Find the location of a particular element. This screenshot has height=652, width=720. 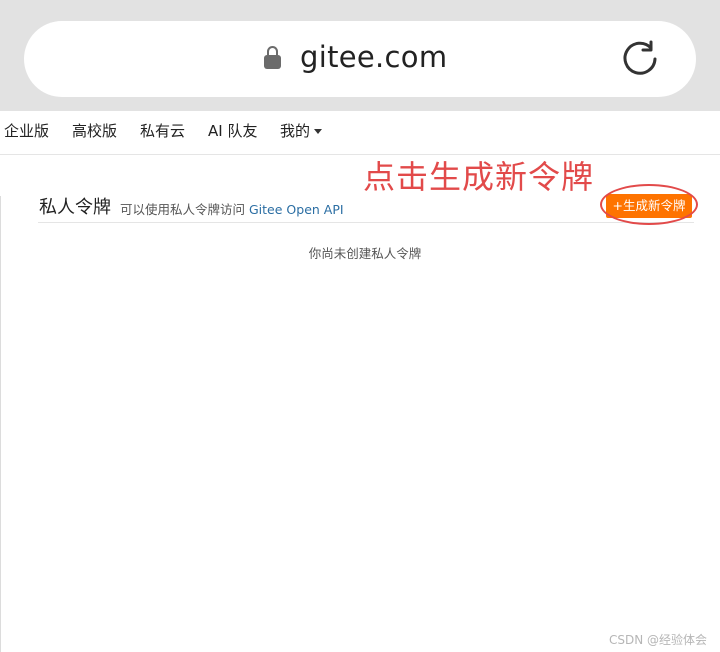

caret-down-icon is located at coordinates (318, 131).